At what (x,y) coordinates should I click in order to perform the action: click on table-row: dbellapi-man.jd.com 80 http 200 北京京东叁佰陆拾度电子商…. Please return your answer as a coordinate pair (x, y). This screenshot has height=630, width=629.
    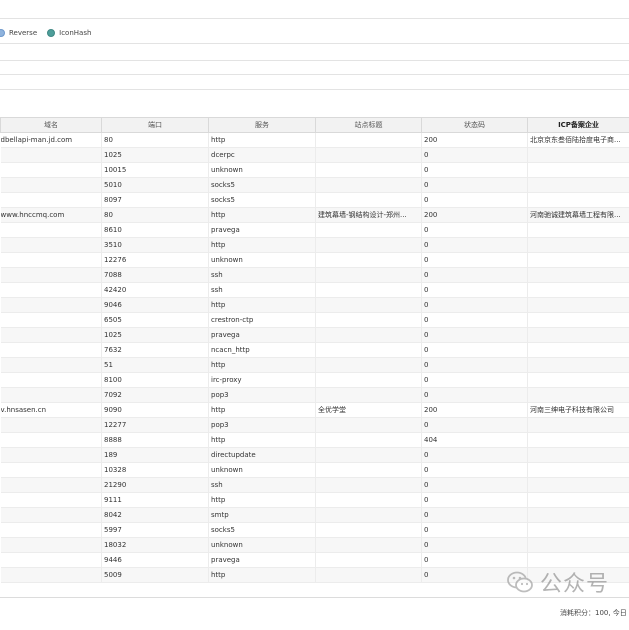
    Looking at the image, I should click on (314, 140).